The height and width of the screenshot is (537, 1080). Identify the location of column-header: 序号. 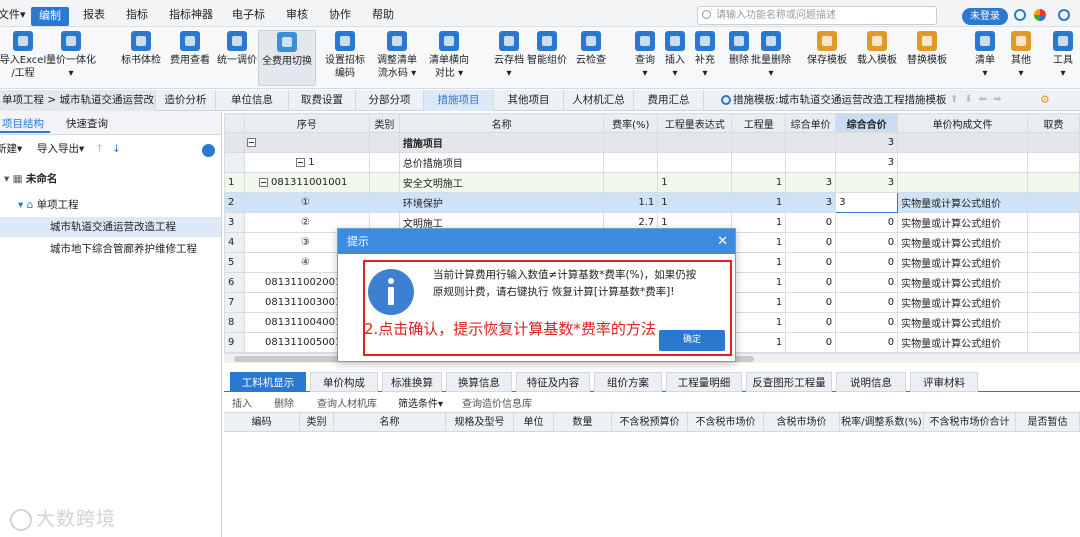
(306, 123).